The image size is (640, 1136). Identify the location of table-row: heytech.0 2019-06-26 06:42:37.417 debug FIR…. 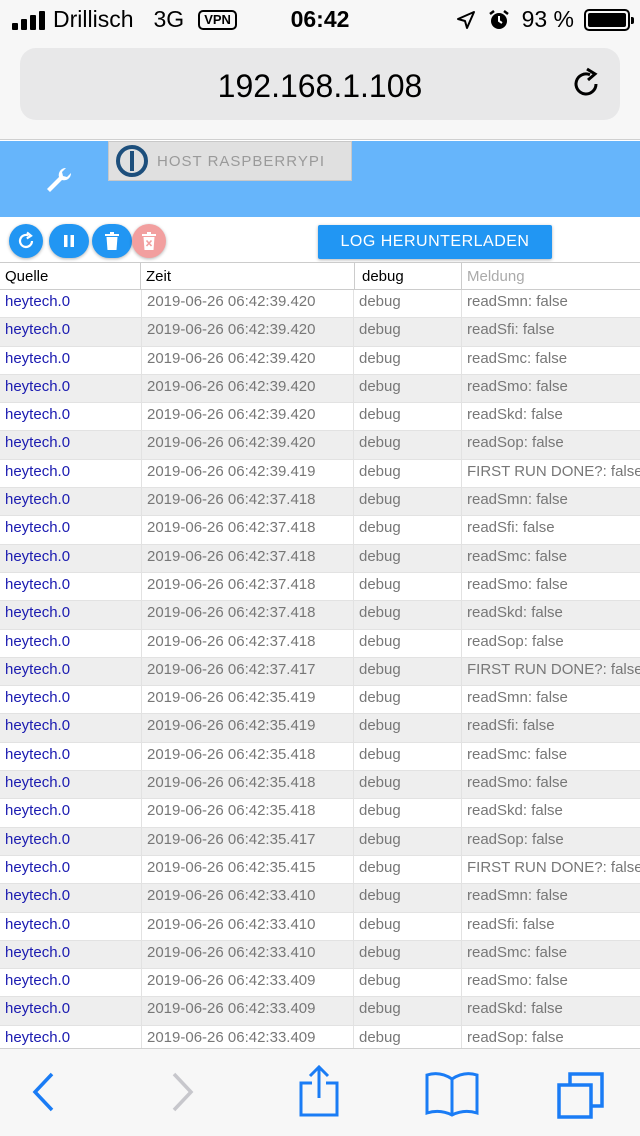
(320, 672).